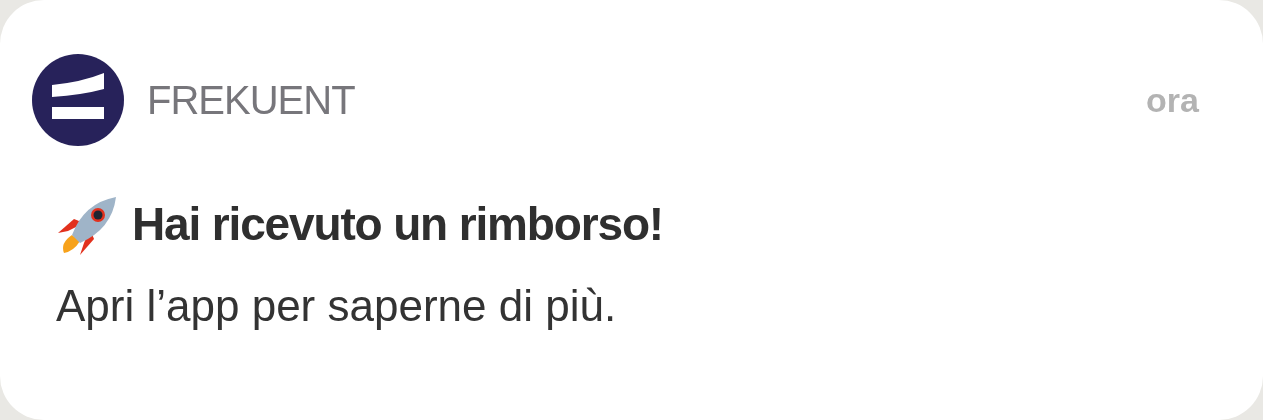 This screenshot has height=420, width=1263. I want to click on app-name: FREKUENT, so click(251, 100).